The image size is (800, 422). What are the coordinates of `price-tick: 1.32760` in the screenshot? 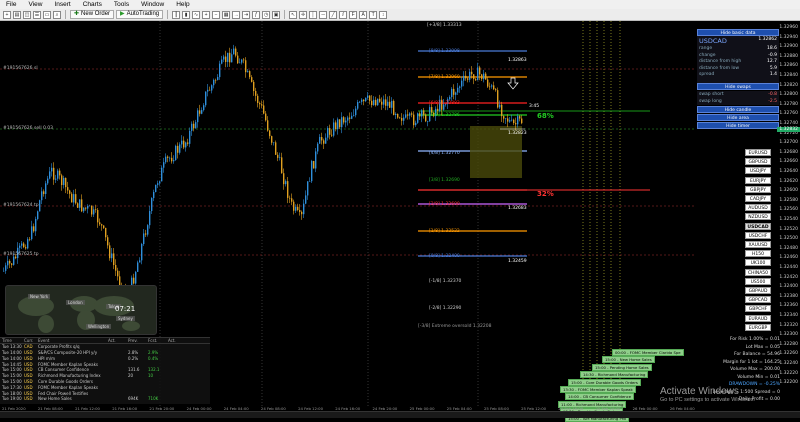 It's located at (788, 114).